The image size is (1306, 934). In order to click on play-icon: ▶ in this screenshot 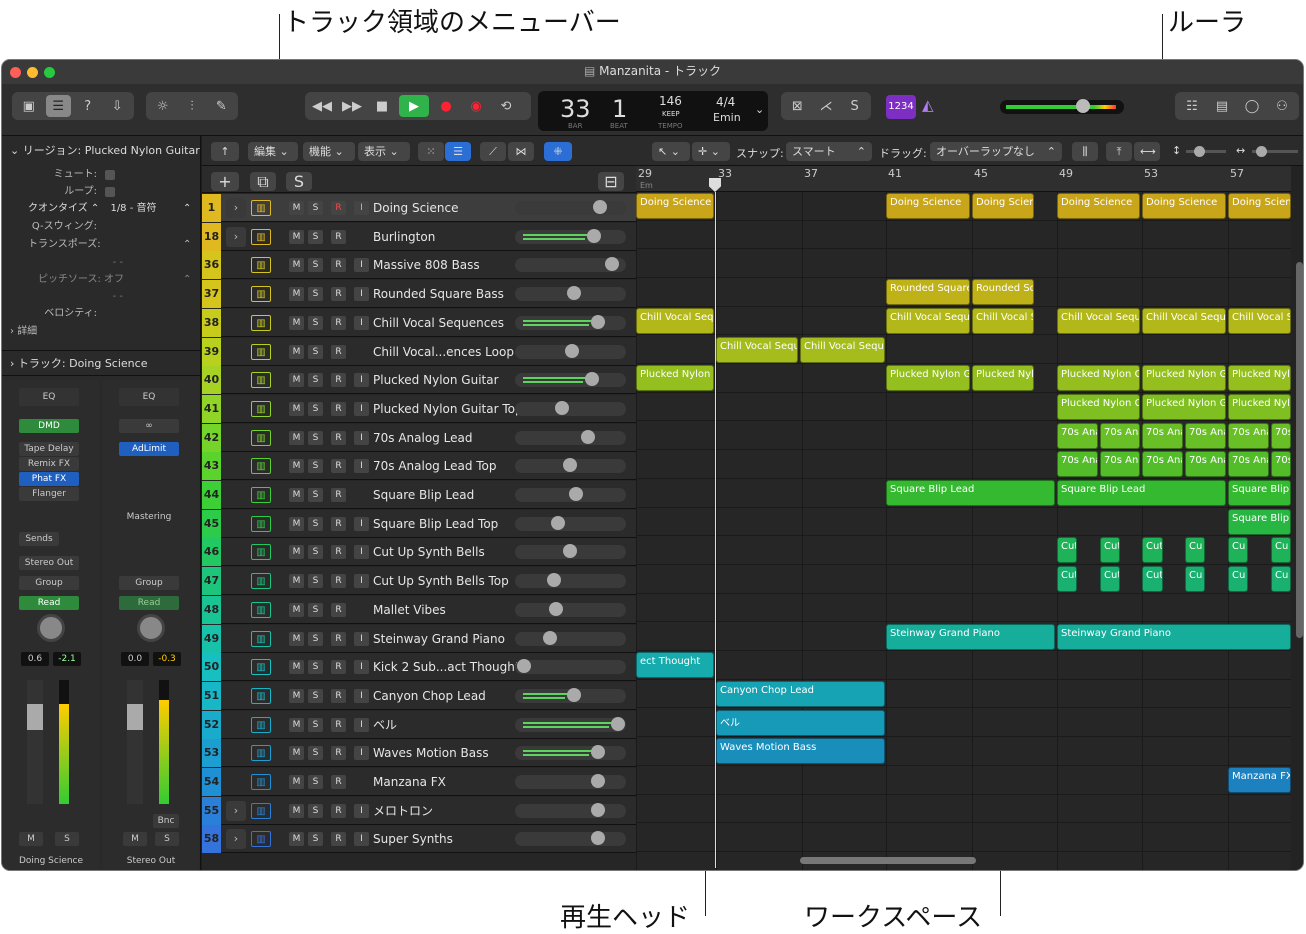, I will do `click(414, 106)`.